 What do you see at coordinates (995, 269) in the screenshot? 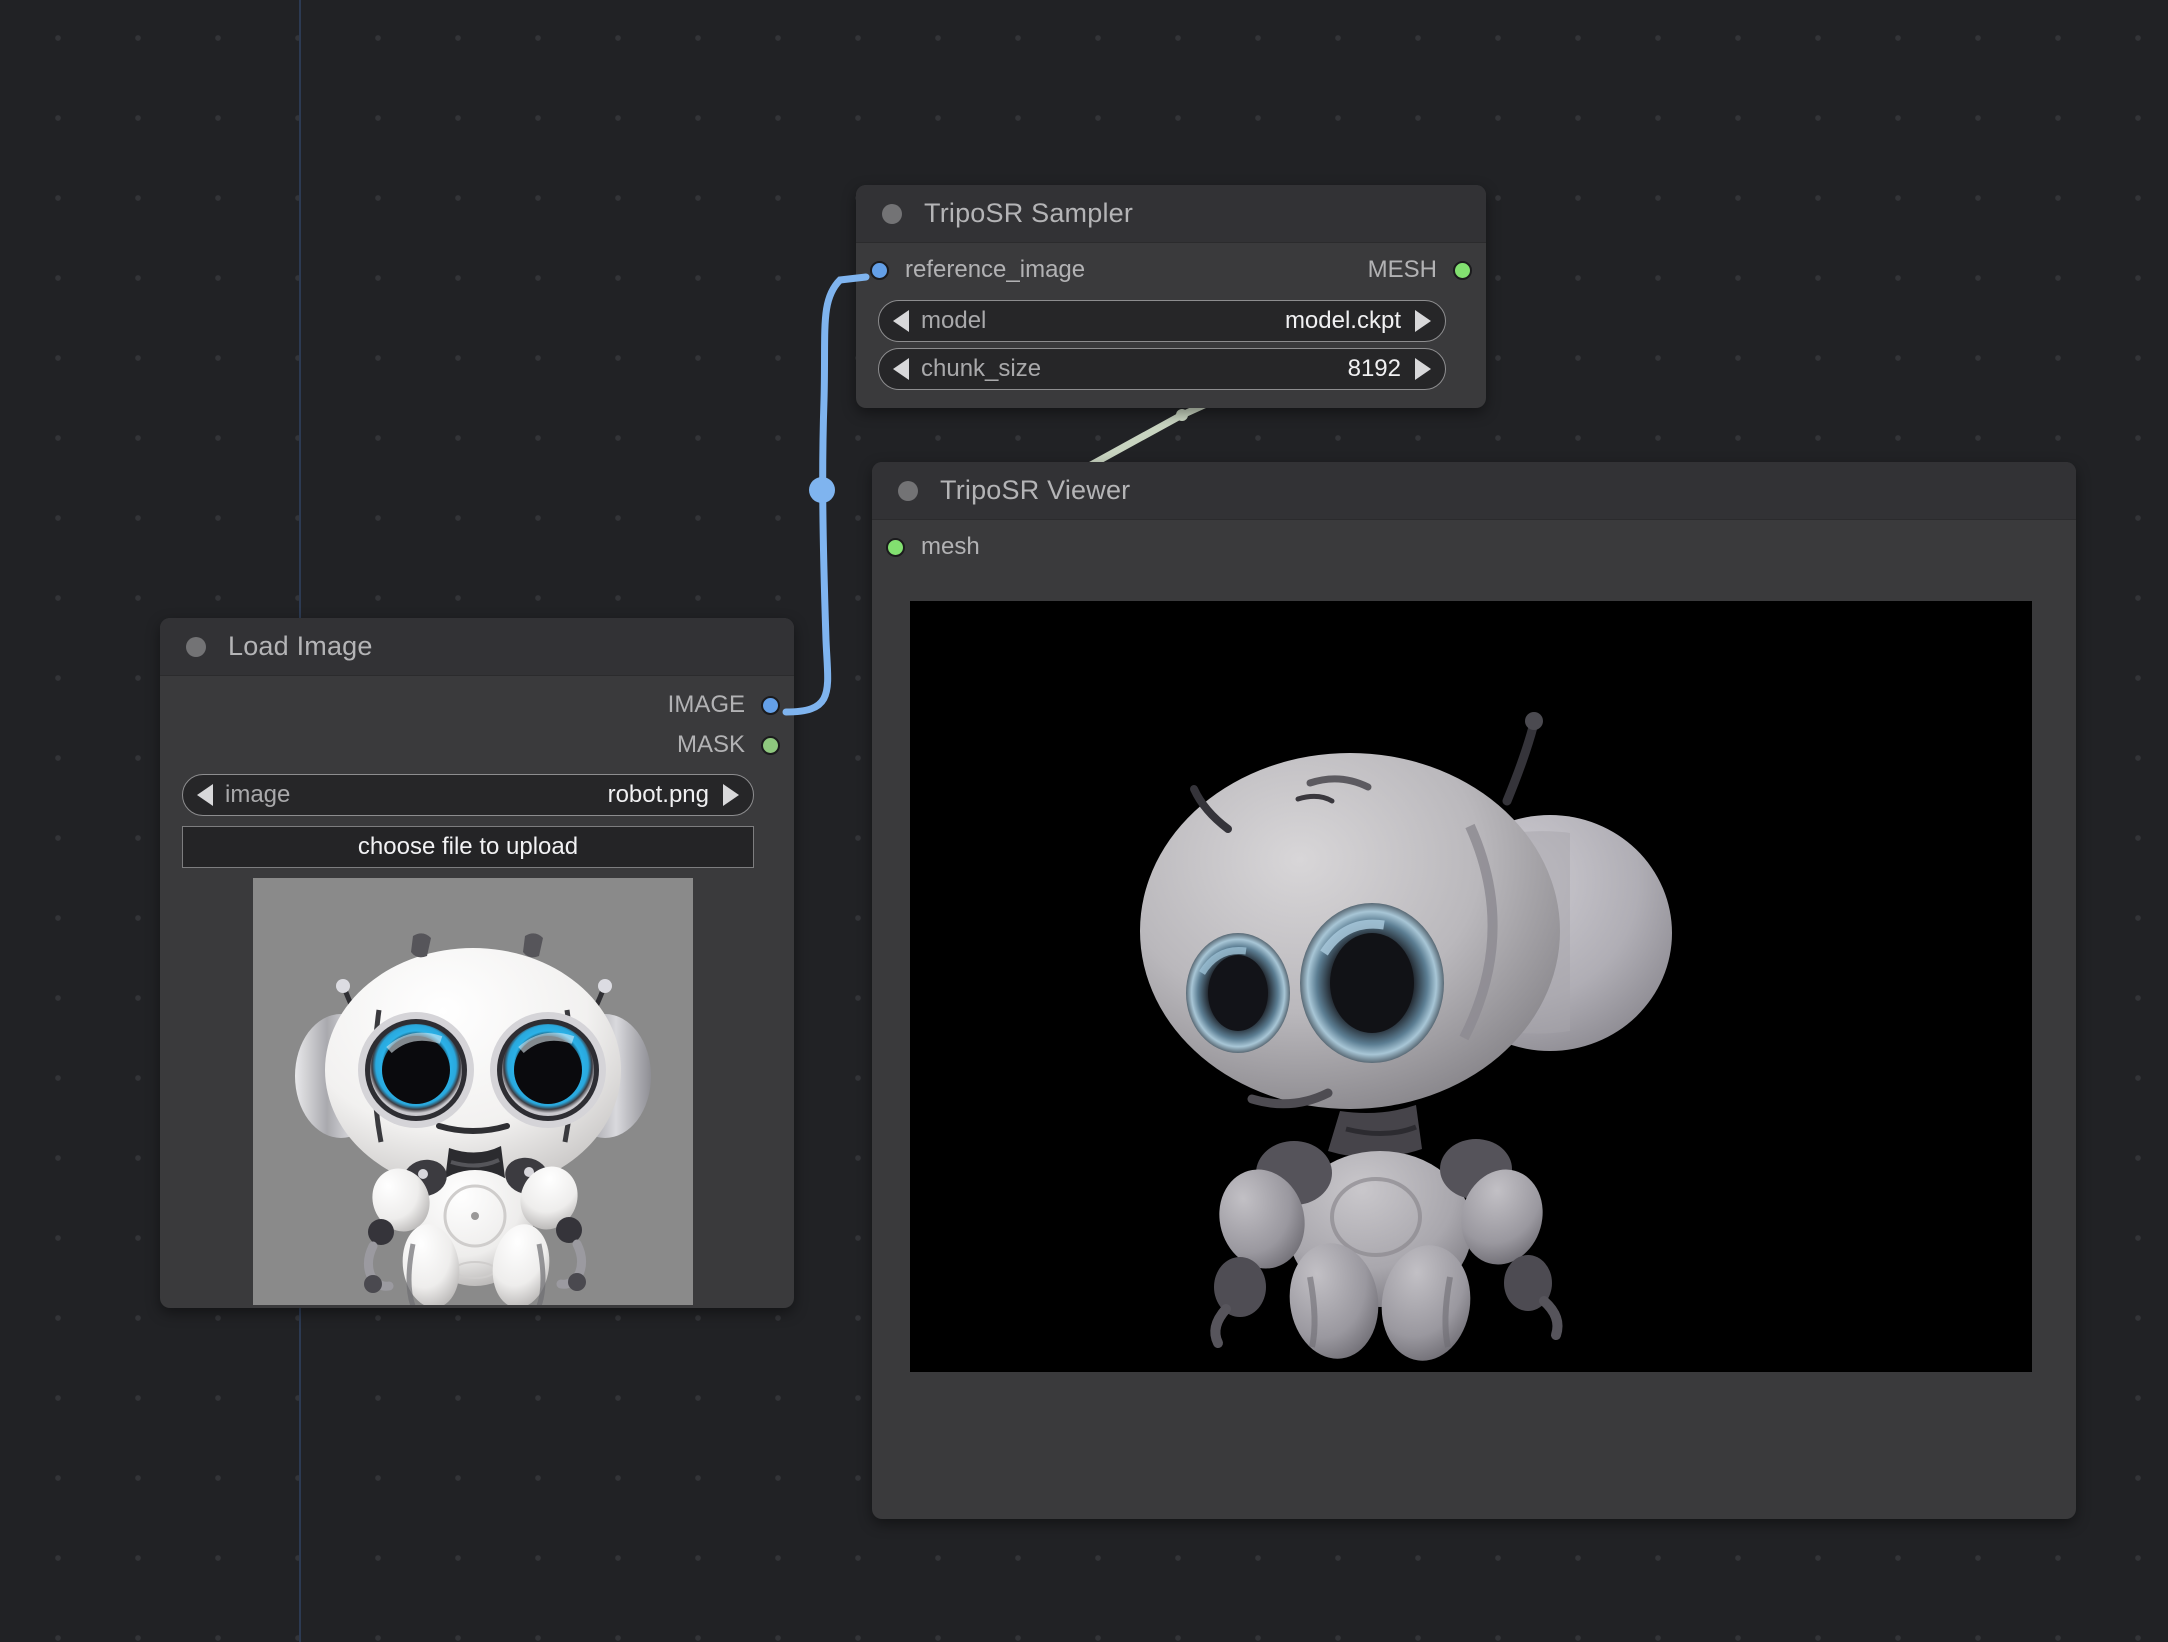
I see `input-slot-label: reference_image` at bounding box center [995, 269].